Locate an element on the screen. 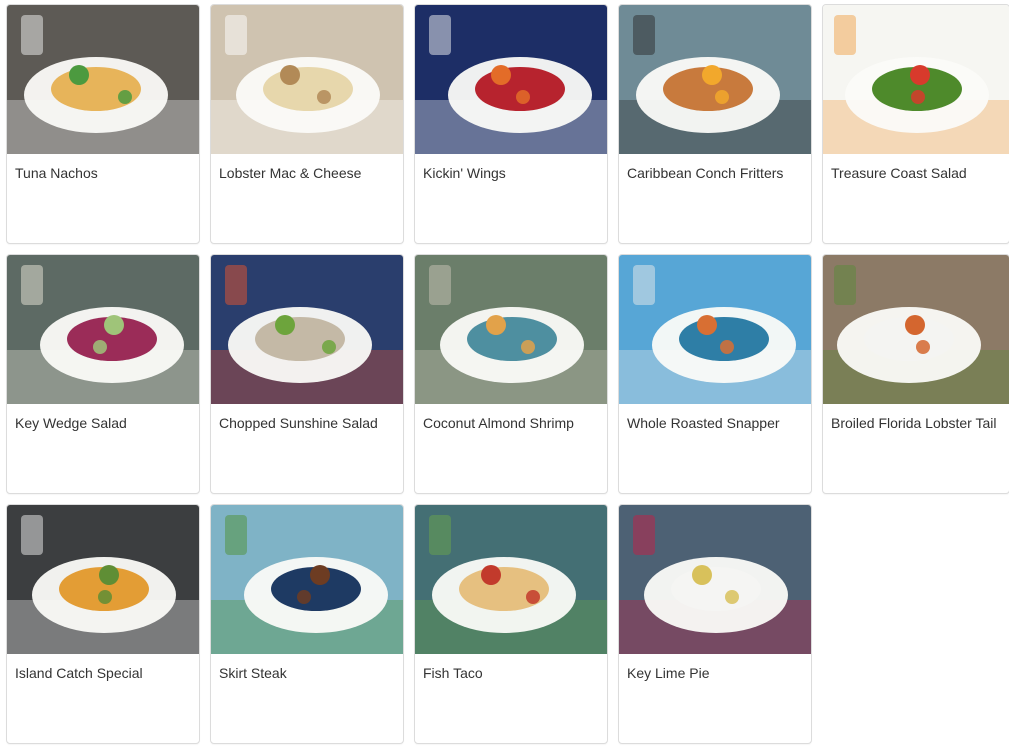  menu-item-card: Key Lime Pie is located at coordinates (715, 624).